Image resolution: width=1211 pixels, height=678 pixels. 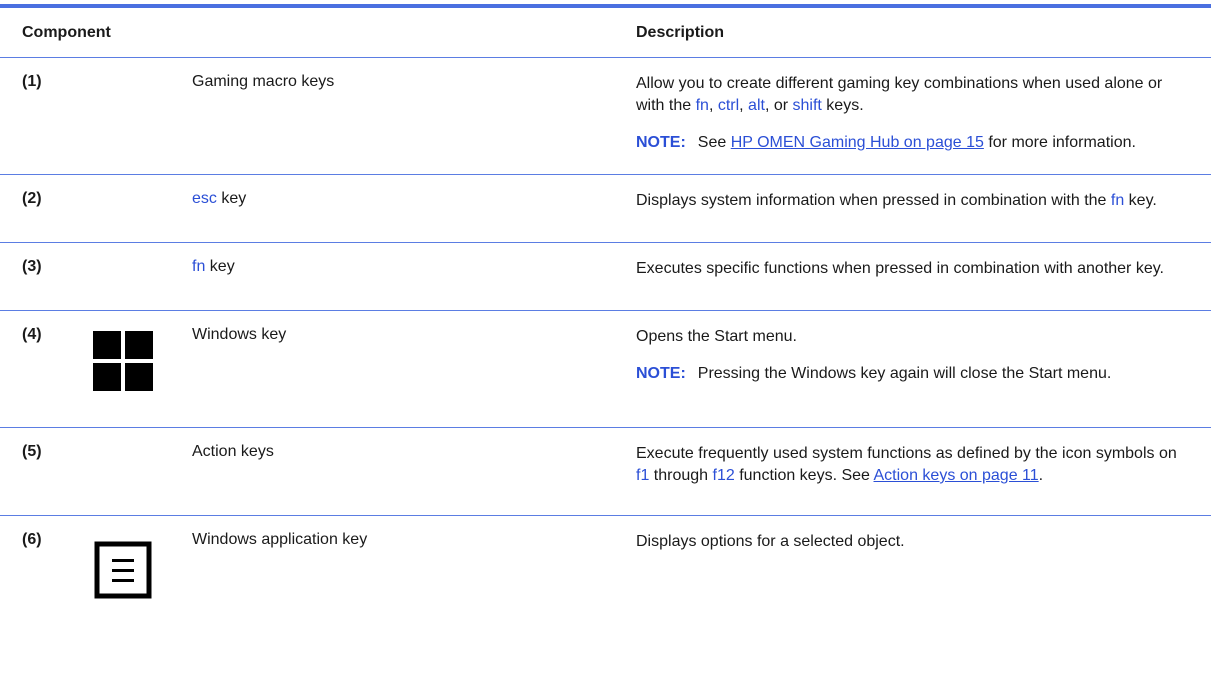 I want to click on key-f1: f1, so click(x=643, y=475).